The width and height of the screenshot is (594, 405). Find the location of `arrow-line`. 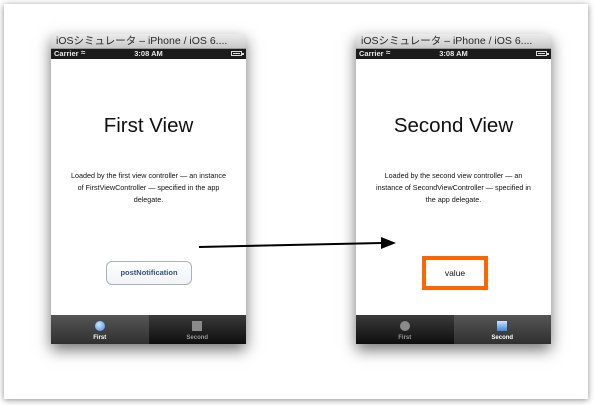

arrow-line is located at coordinates (290, 245).